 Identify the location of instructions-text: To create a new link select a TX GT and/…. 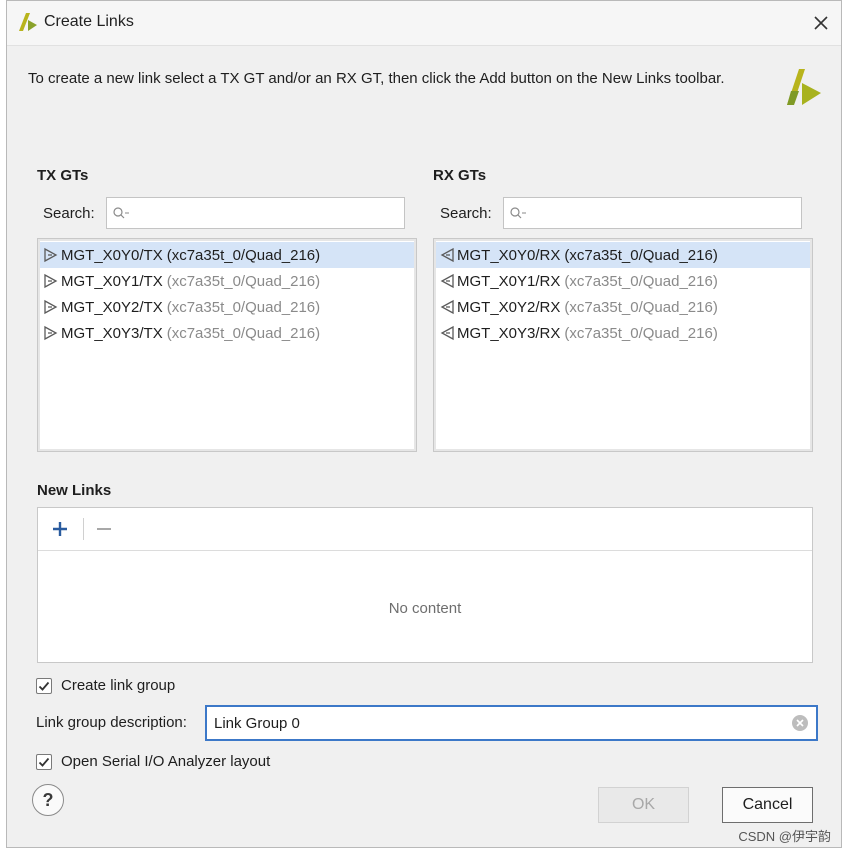
(376, 78).